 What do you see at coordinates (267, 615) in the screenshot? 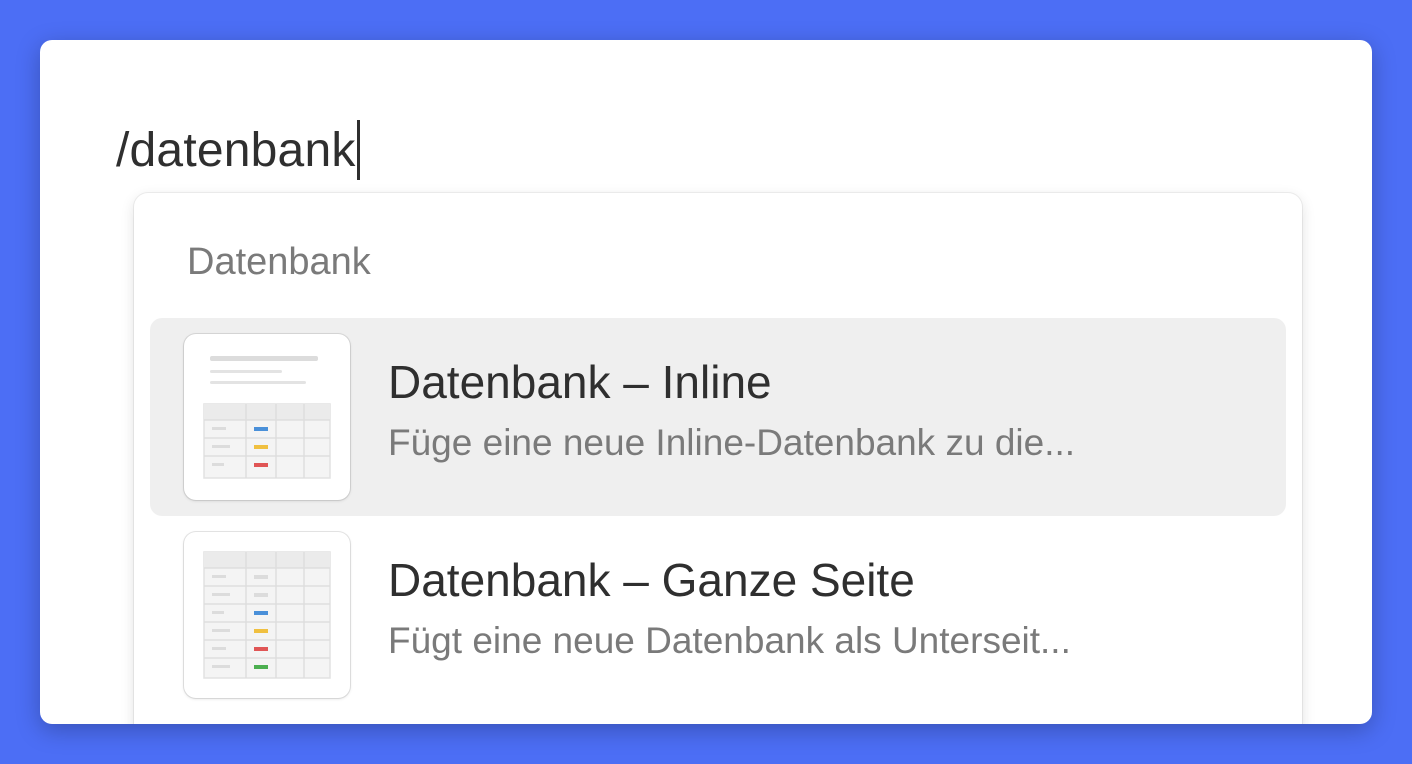
I see `full-page-database-thumbnail-icon` at bounding box center [267, 615].